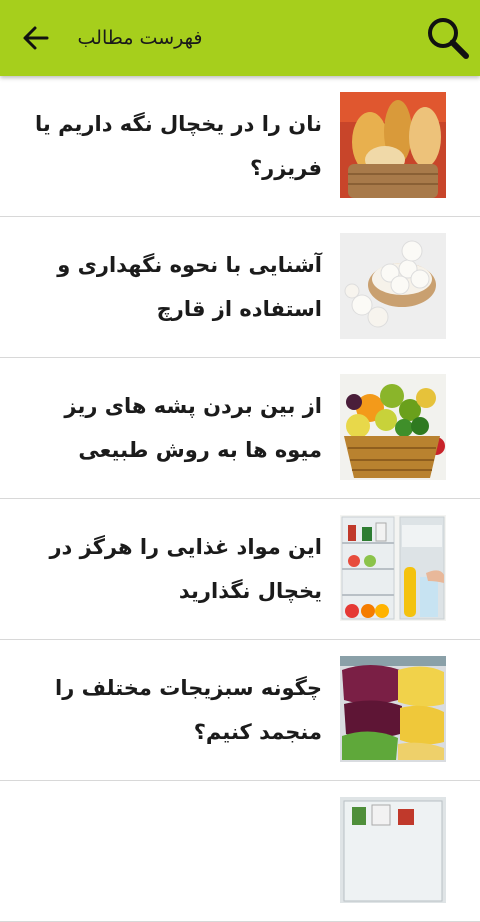 This screenshot has height=922, width=480. Describe the element at coordinates (140, 38) in the screenshot. I see `page-title: فهرست مطالب` at that location.